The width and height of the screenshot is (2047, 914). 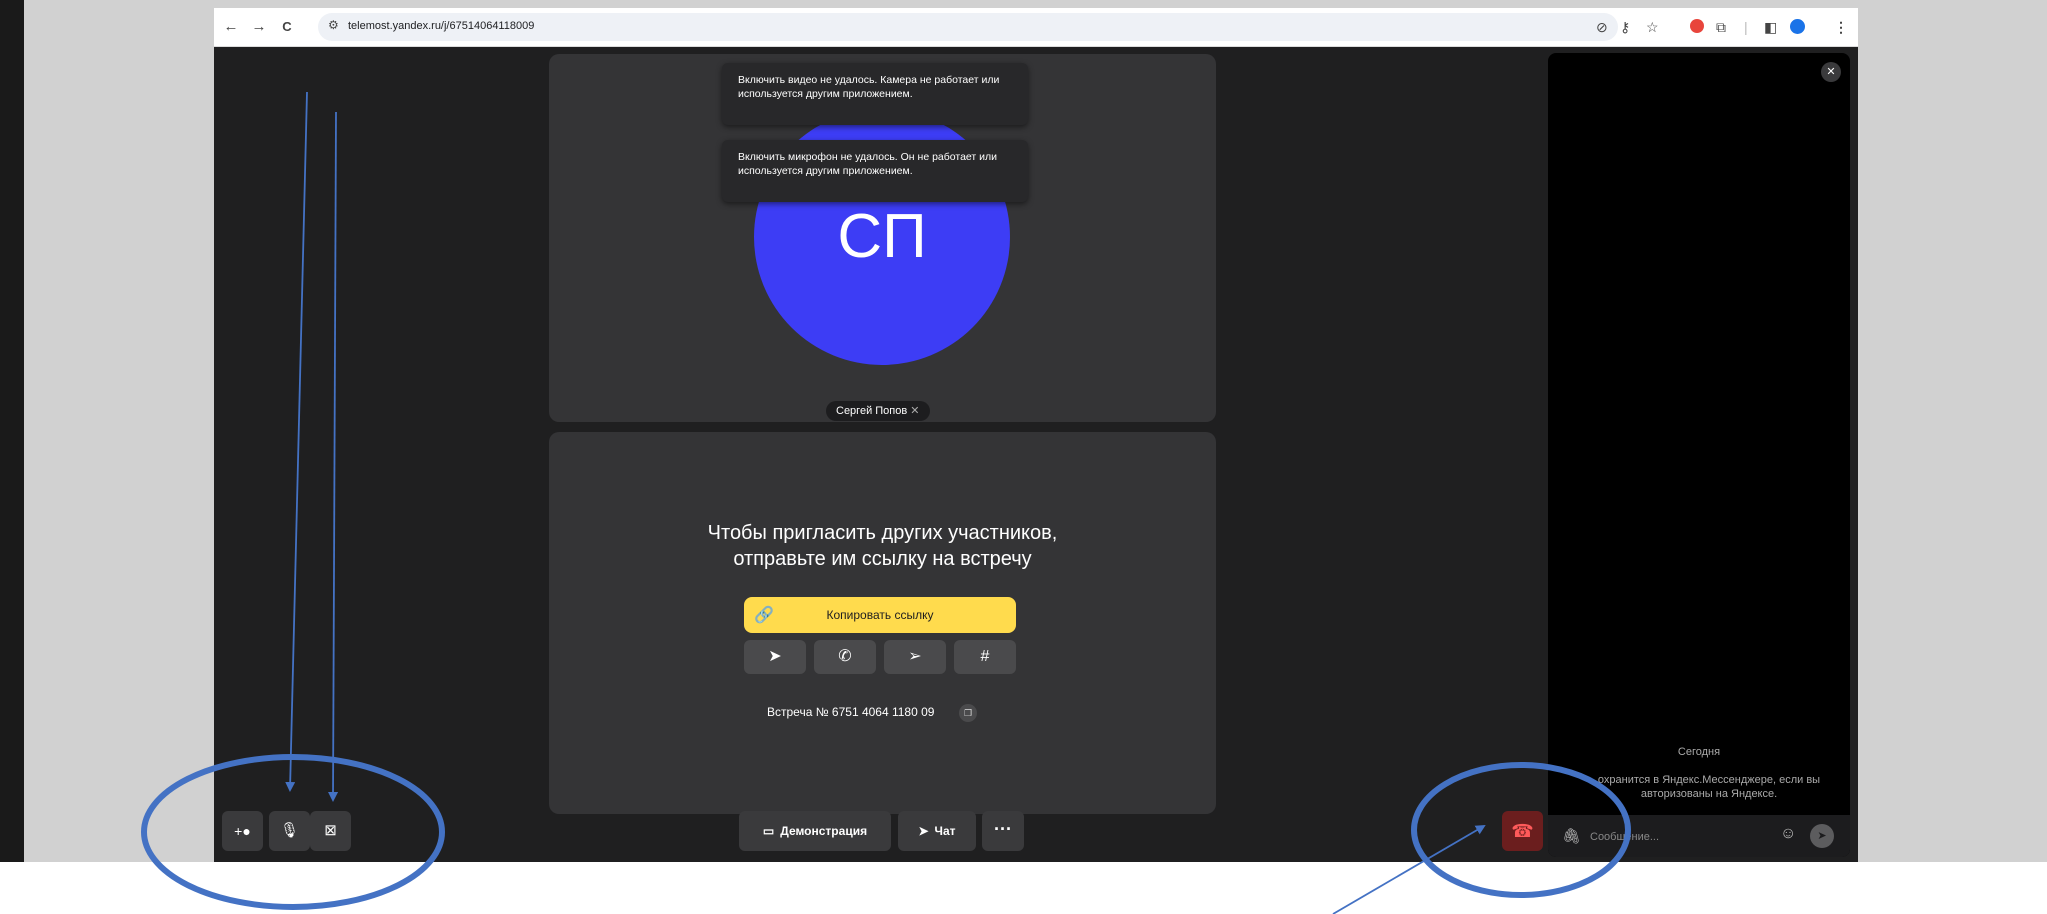 I want to click on mic-off-icon: 🎙, so click(x=289, y=830).